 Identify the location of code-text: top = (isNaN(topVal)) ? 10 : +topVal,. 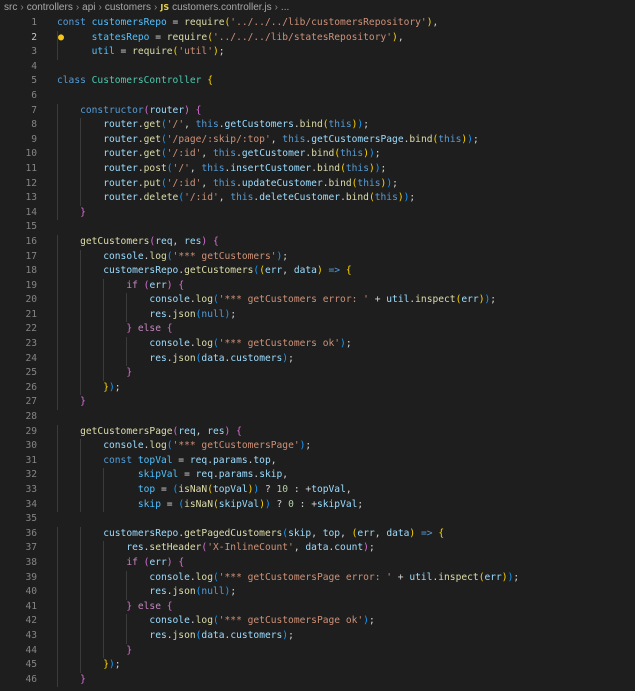
(204, 490).